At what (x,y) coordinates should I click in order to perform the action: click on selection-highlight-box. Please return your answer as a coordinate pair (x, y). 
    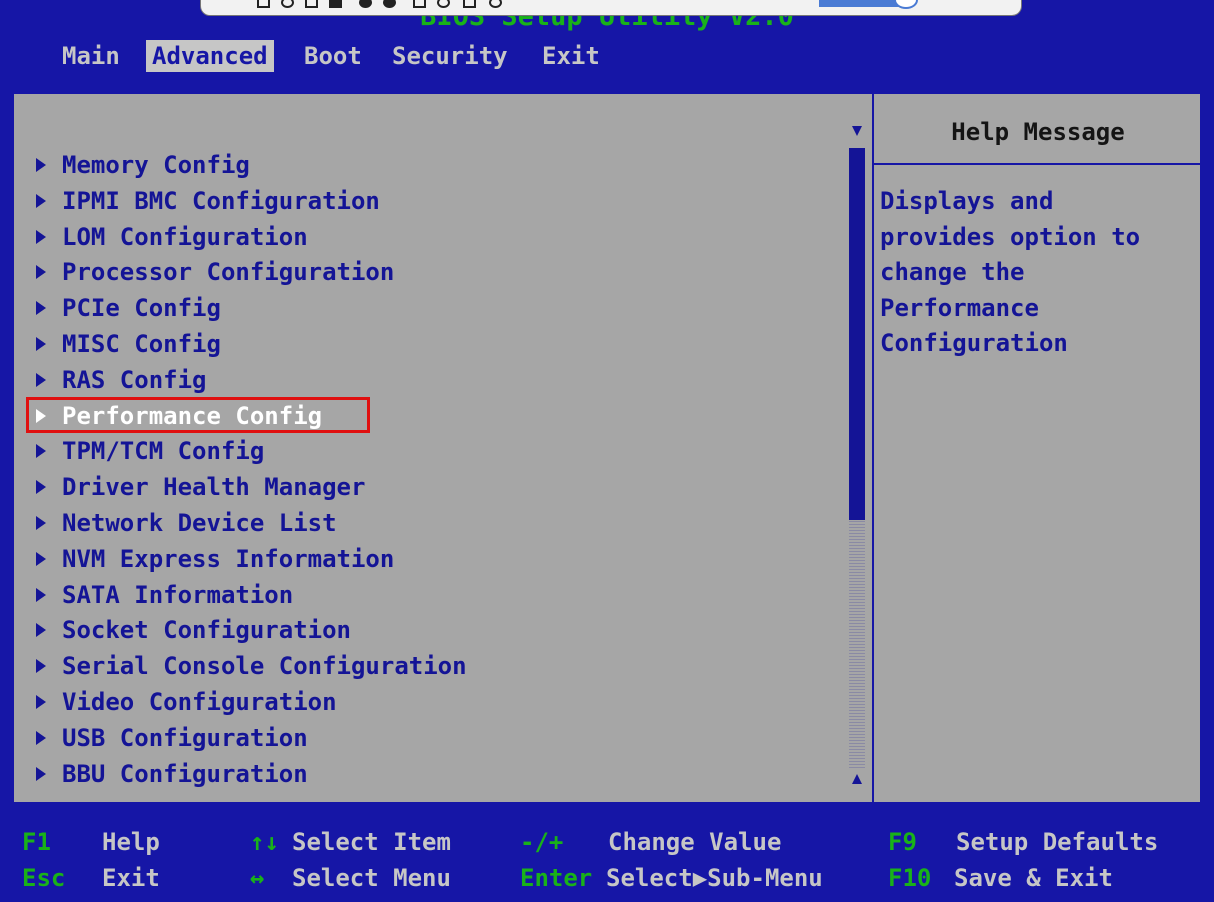
    Looking at the image, I should click on (198, 414).